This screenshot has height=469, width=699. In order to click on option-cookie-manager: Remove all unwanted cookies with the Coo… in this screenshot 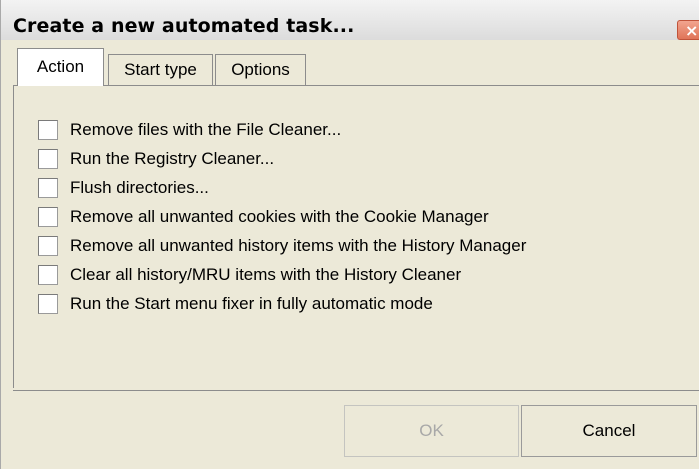, I will do `click(263, 217)`.